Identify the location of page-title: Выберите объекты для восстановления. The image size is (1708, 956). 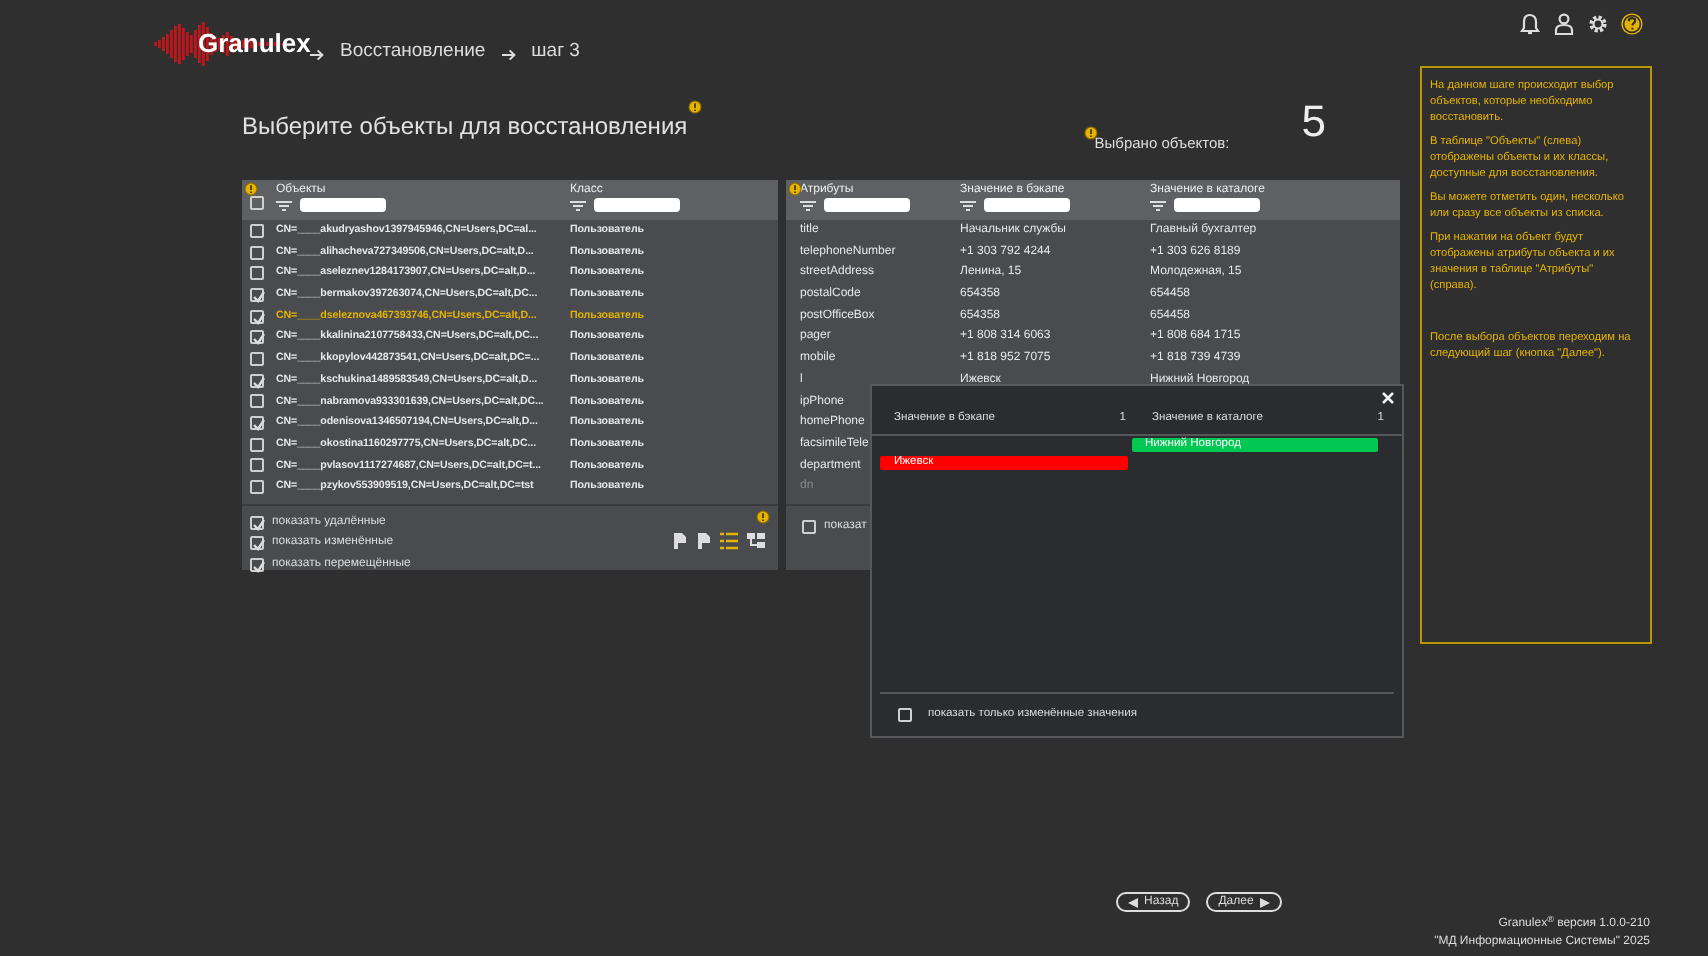
(465, 127).